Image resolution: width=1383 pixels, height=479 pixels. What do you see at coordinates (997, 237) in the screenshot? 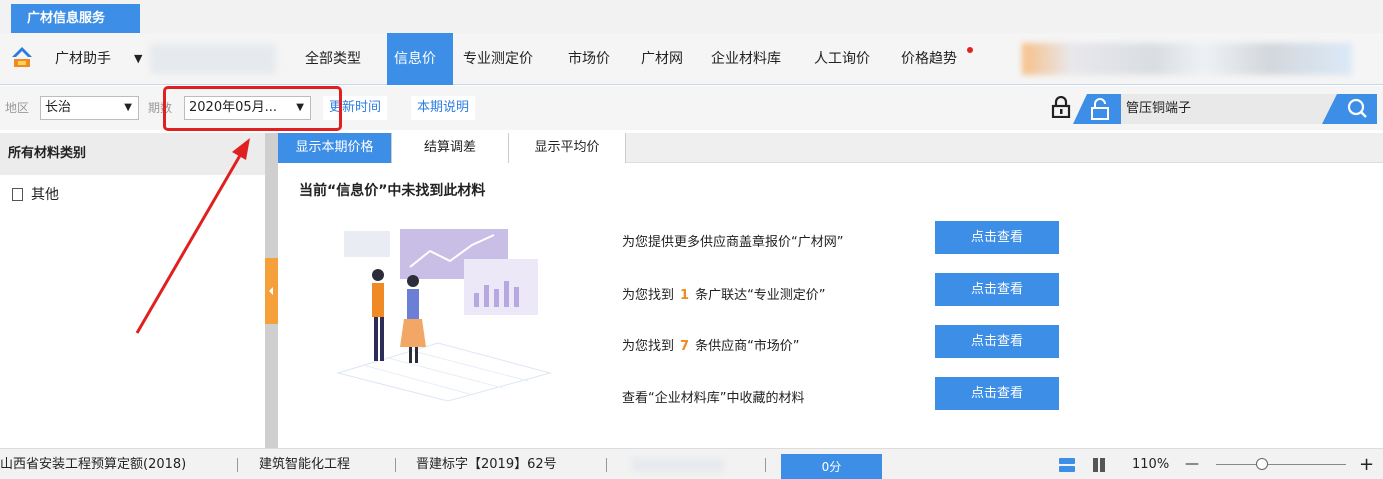
I see `view-guangcai-button: 点击查看` at bounding box center [997, 237].